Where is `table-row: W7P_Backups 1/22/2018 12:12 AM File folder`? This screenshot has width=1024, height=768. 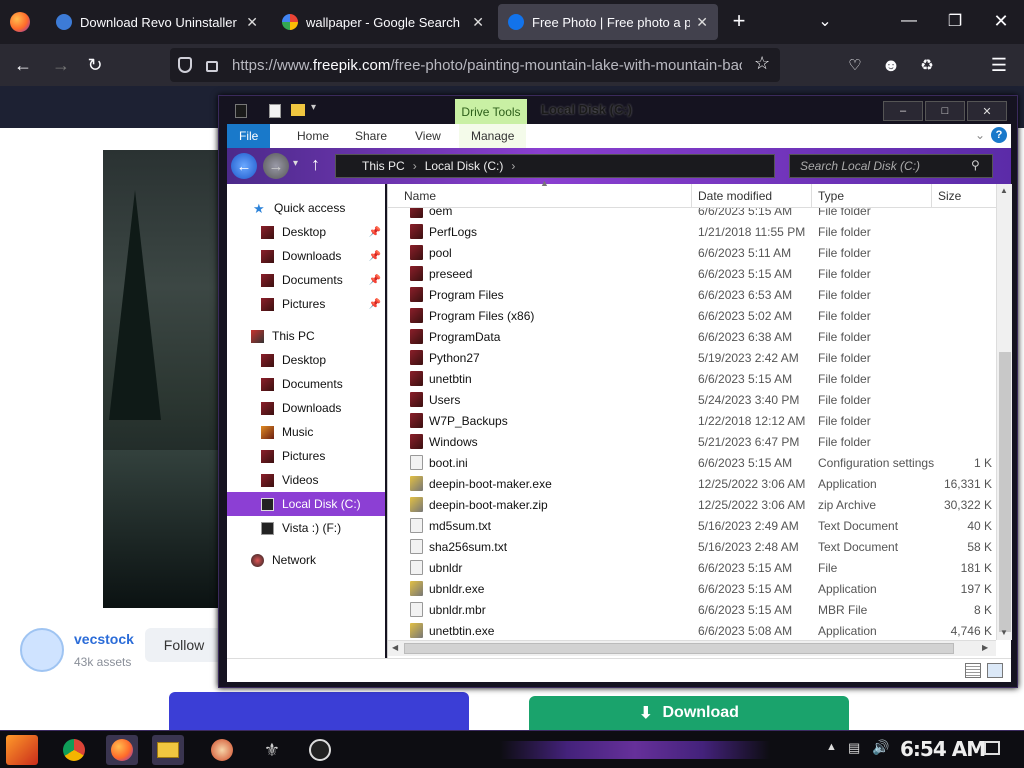
table-row: W7P_Backups 1/22/2018 12:12 AM File folder is located at coordinates (692, 420).